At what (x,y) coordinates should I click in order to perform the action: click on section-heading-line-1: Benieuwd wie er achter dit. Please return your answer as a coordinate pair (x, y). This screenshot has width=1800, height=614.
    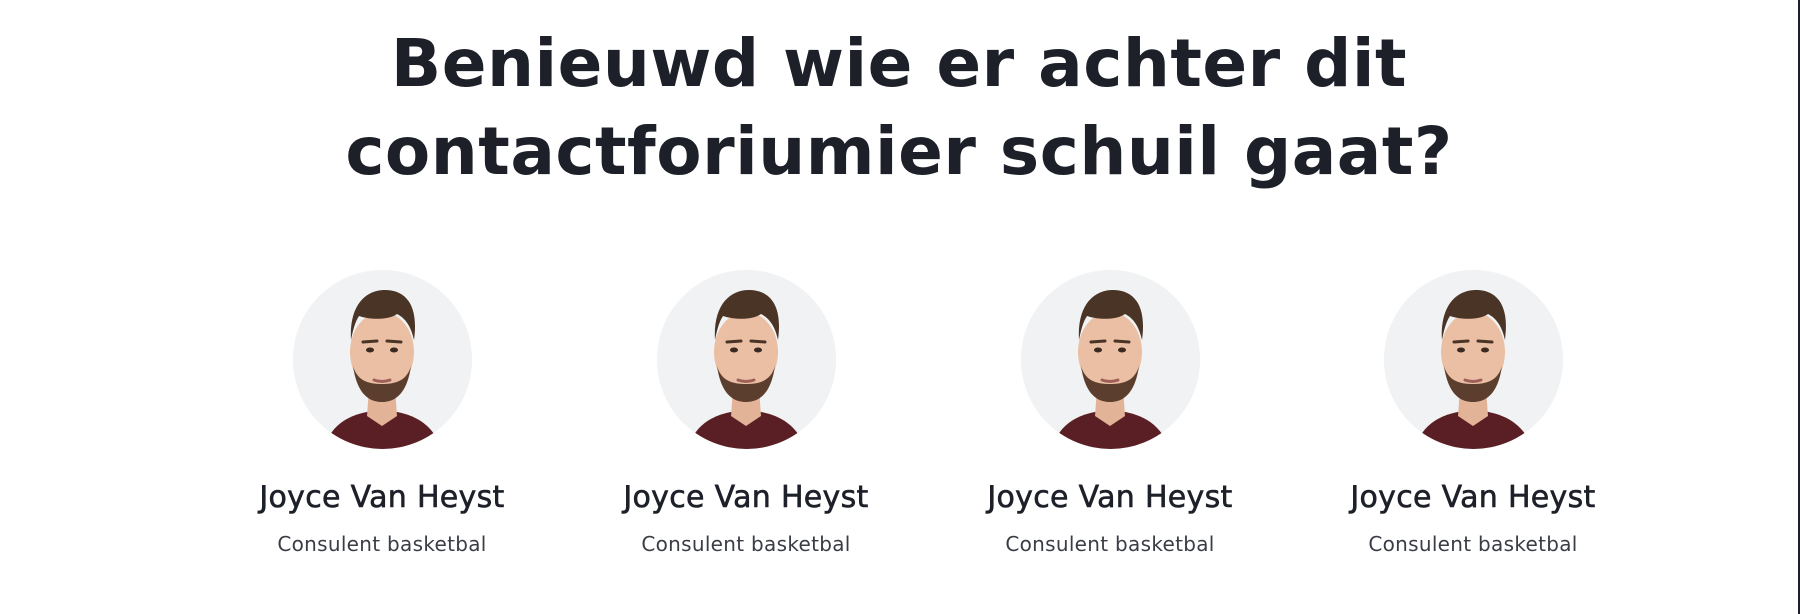
    Looking at the image, I should click on (899, 63).